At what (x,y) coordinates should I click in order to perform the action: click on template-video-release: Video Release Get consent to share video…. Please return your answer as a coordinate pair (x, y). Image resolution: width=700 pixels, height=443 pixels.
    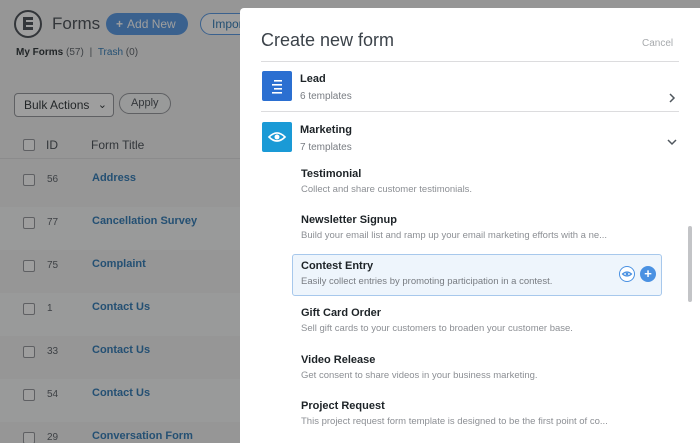
    Looking at the image, I should click on (477, 369).